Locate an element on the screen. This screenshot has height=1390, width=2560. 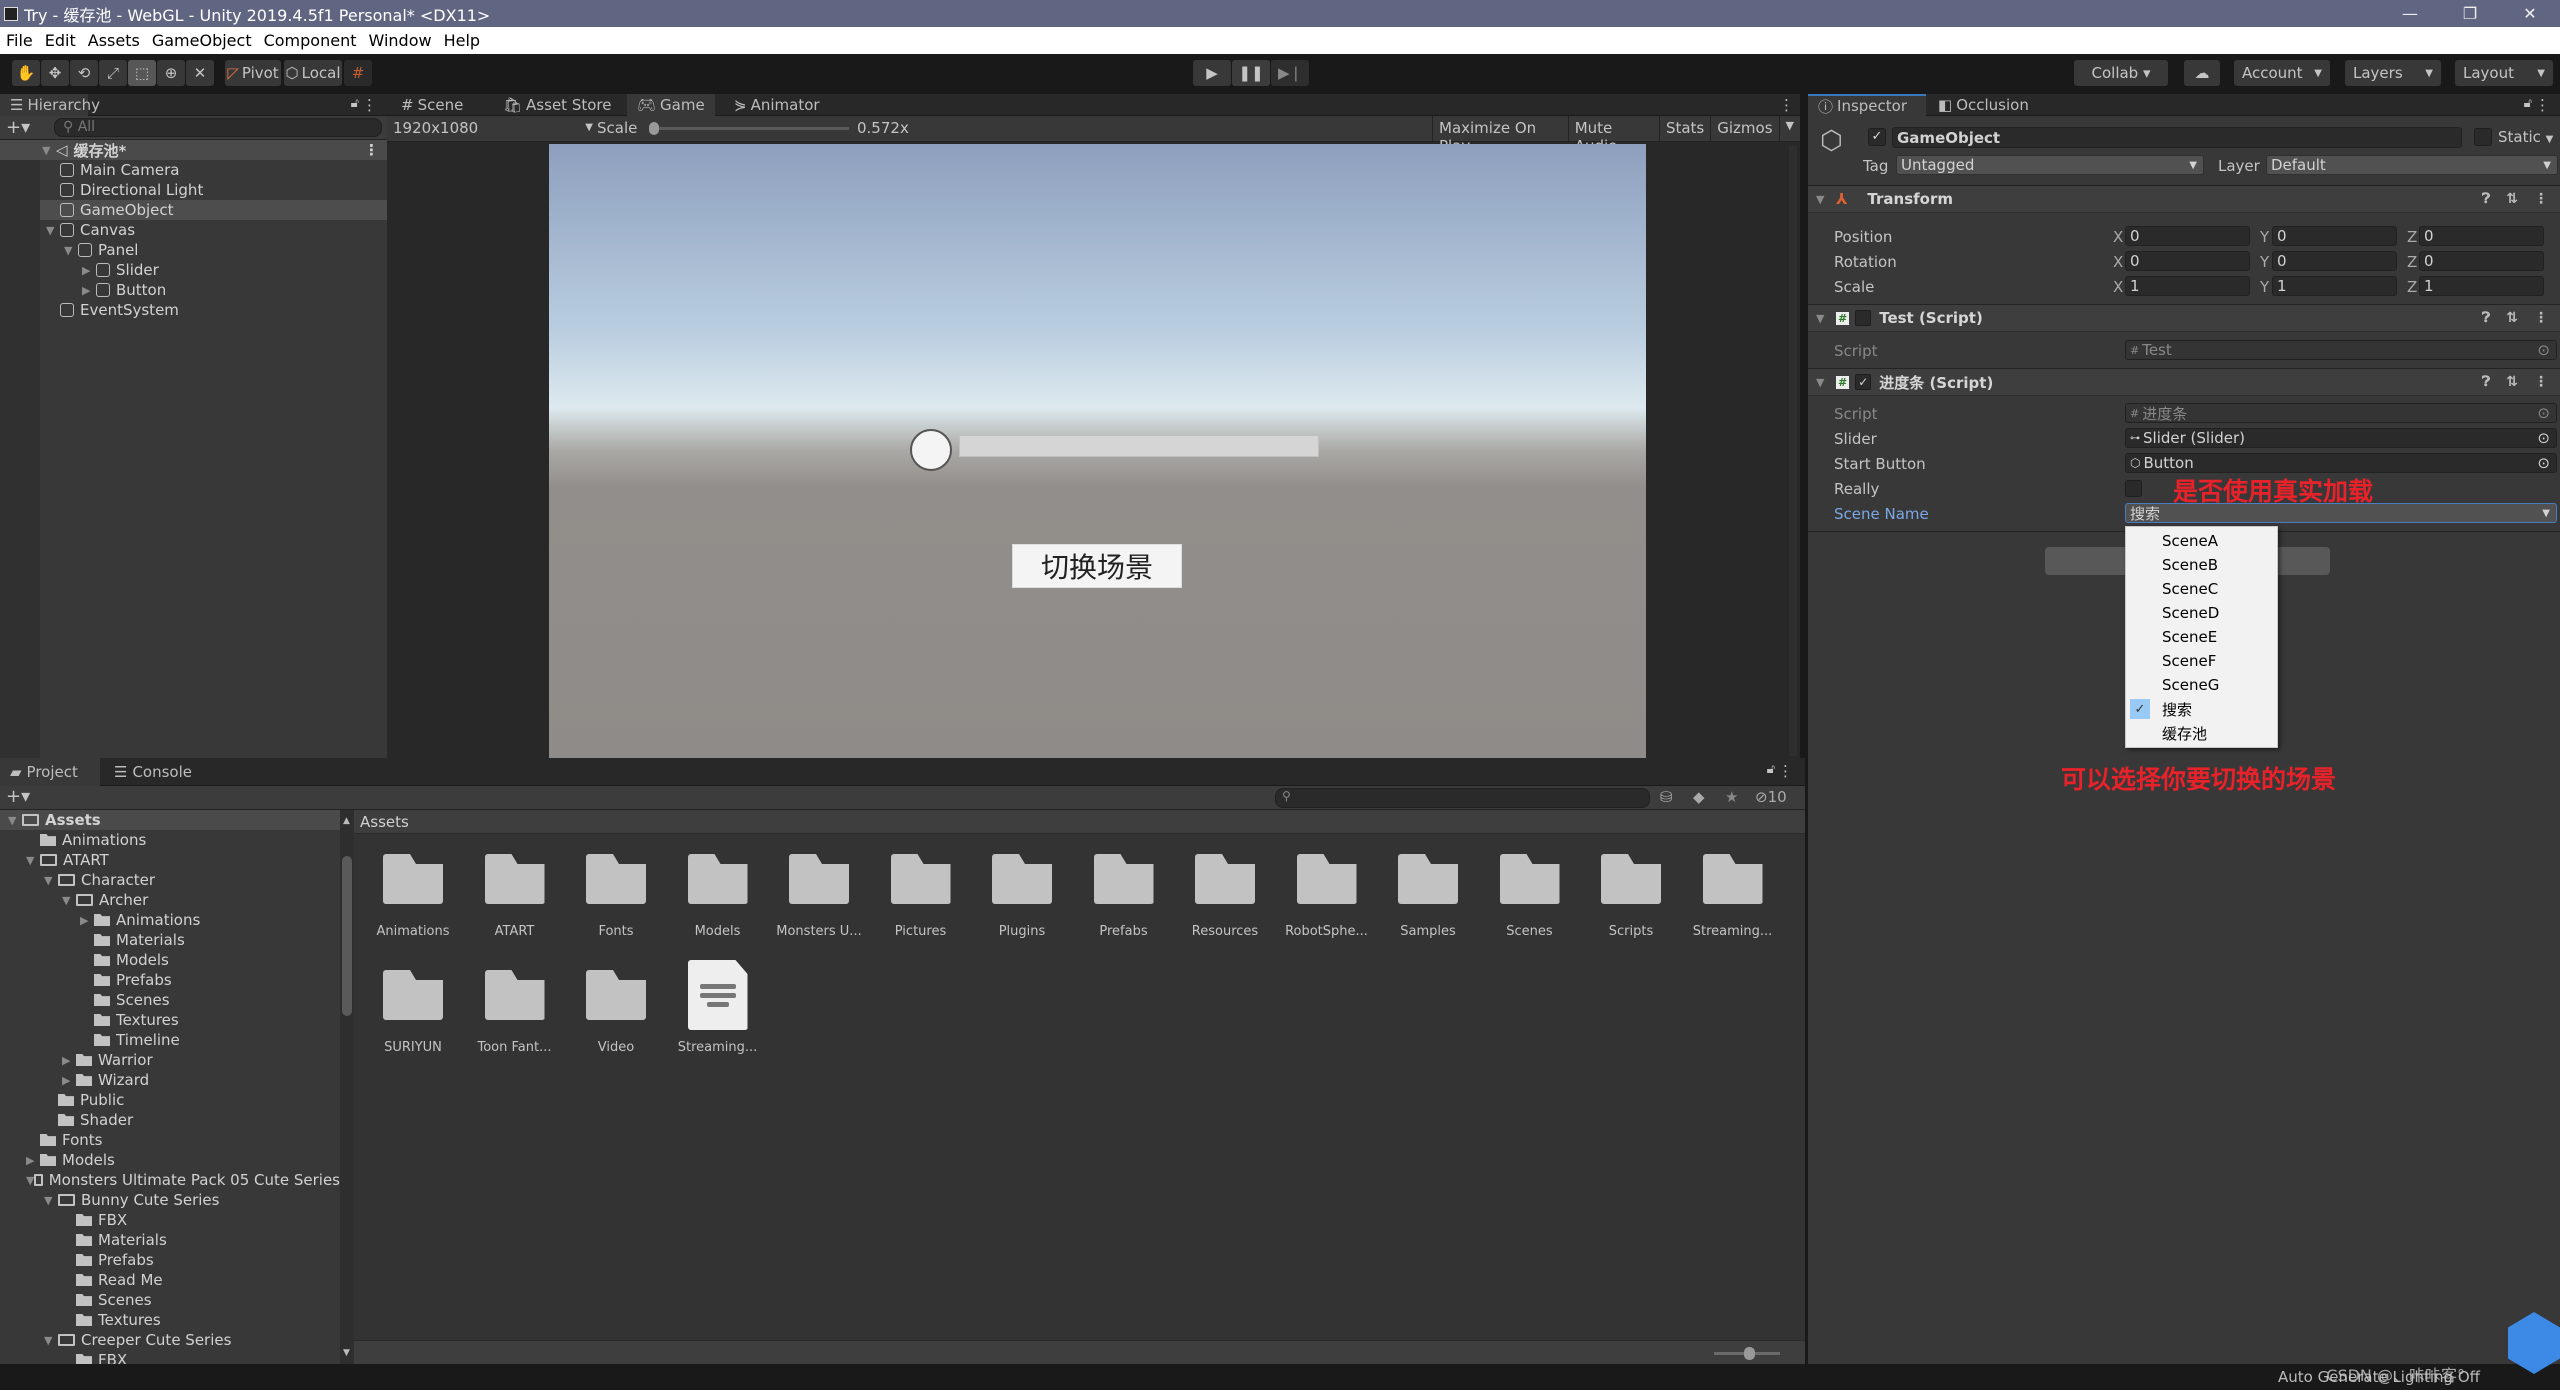
icon-size-slider-handle is located at coordinates (1749, 1353).